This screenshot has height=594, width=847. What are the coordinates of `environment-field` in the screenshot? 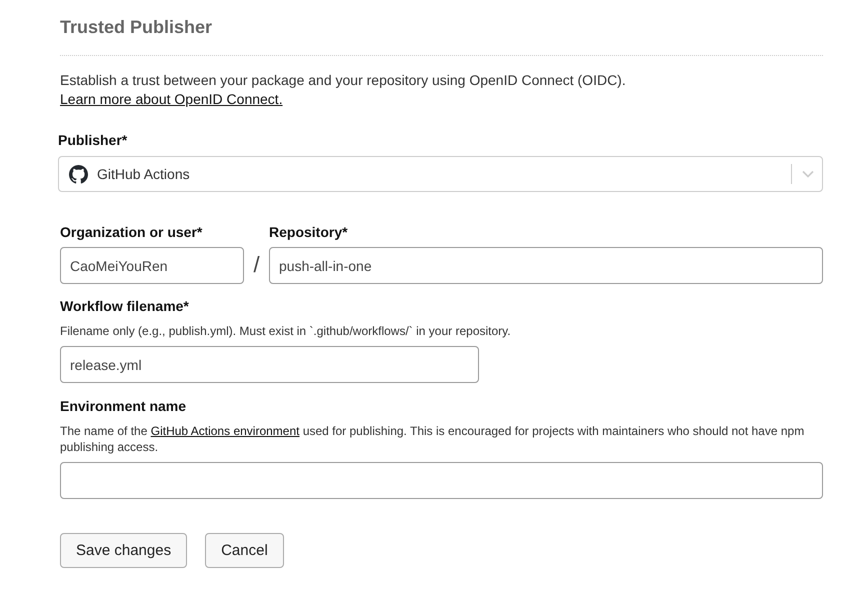 It's located at (441, 480).